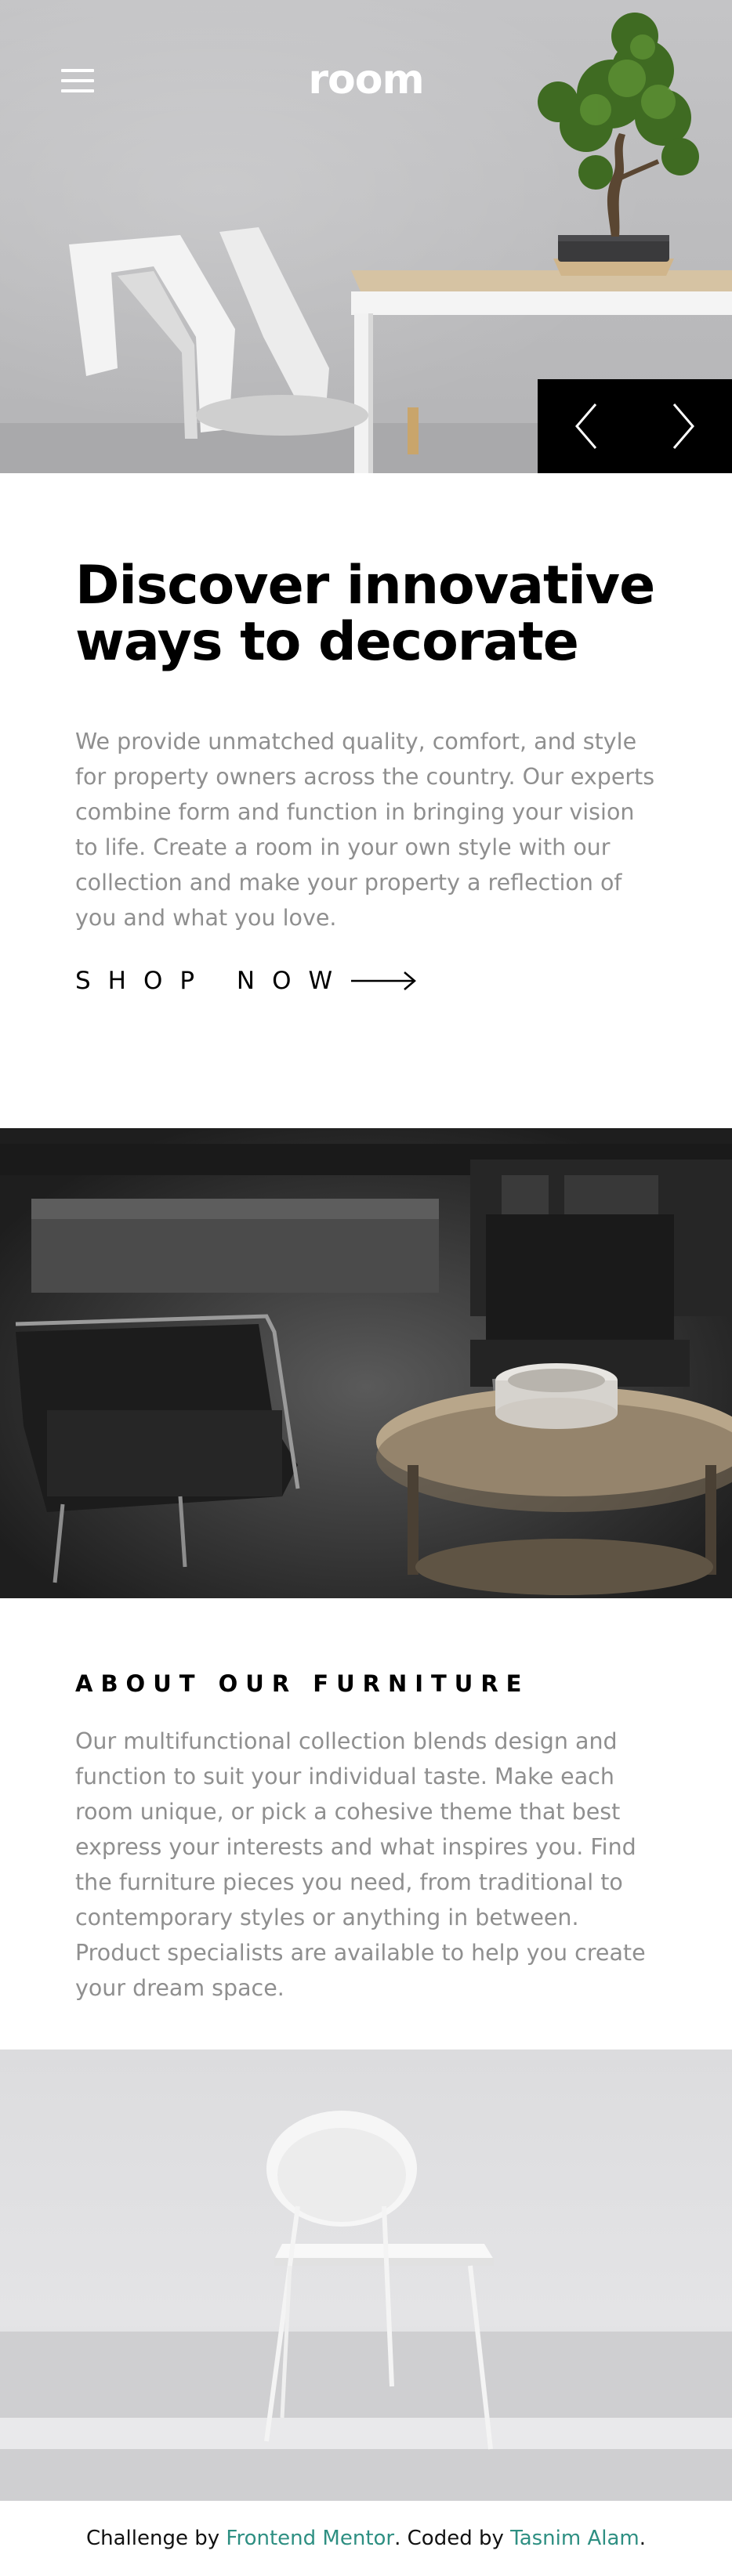 The width and height of the screenshot is (732, 2576). I want to click on slider-controls, so click(635, 426).